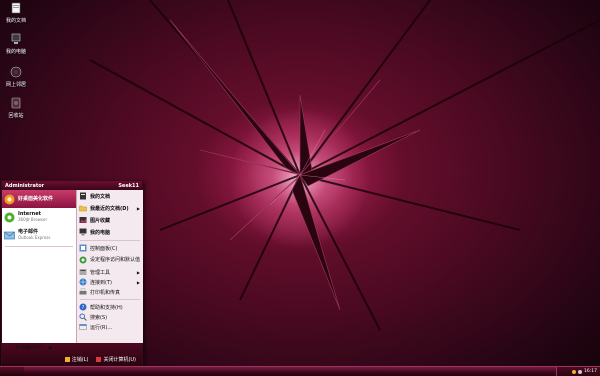 The width and height of the screenshot is (600, 376). Describe the element at coordinates (16, 72) in the screenshot. I see `network-icon` at that location.